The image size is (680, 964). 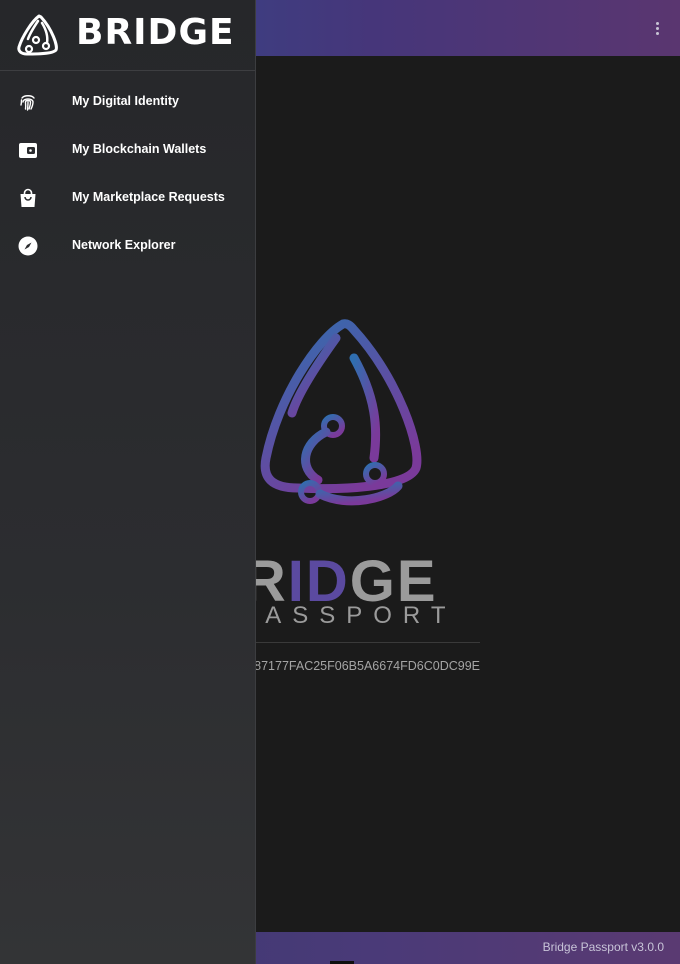 I want to click on nav-label-network-explorer: Network Explorer, so click(x=124, y=245).